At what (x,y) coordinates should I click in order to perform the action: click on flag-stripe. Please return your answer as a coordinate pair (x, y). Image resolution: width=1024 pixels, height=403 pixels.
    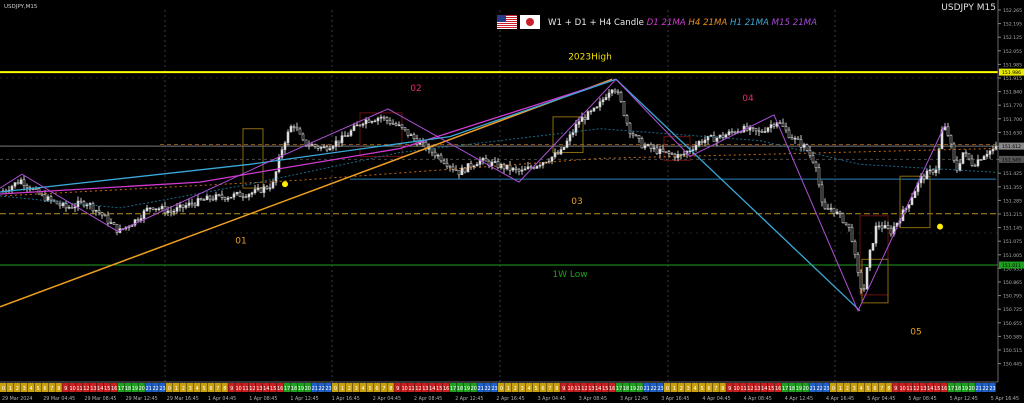
    Looking at the image, I should click on (507, 25).